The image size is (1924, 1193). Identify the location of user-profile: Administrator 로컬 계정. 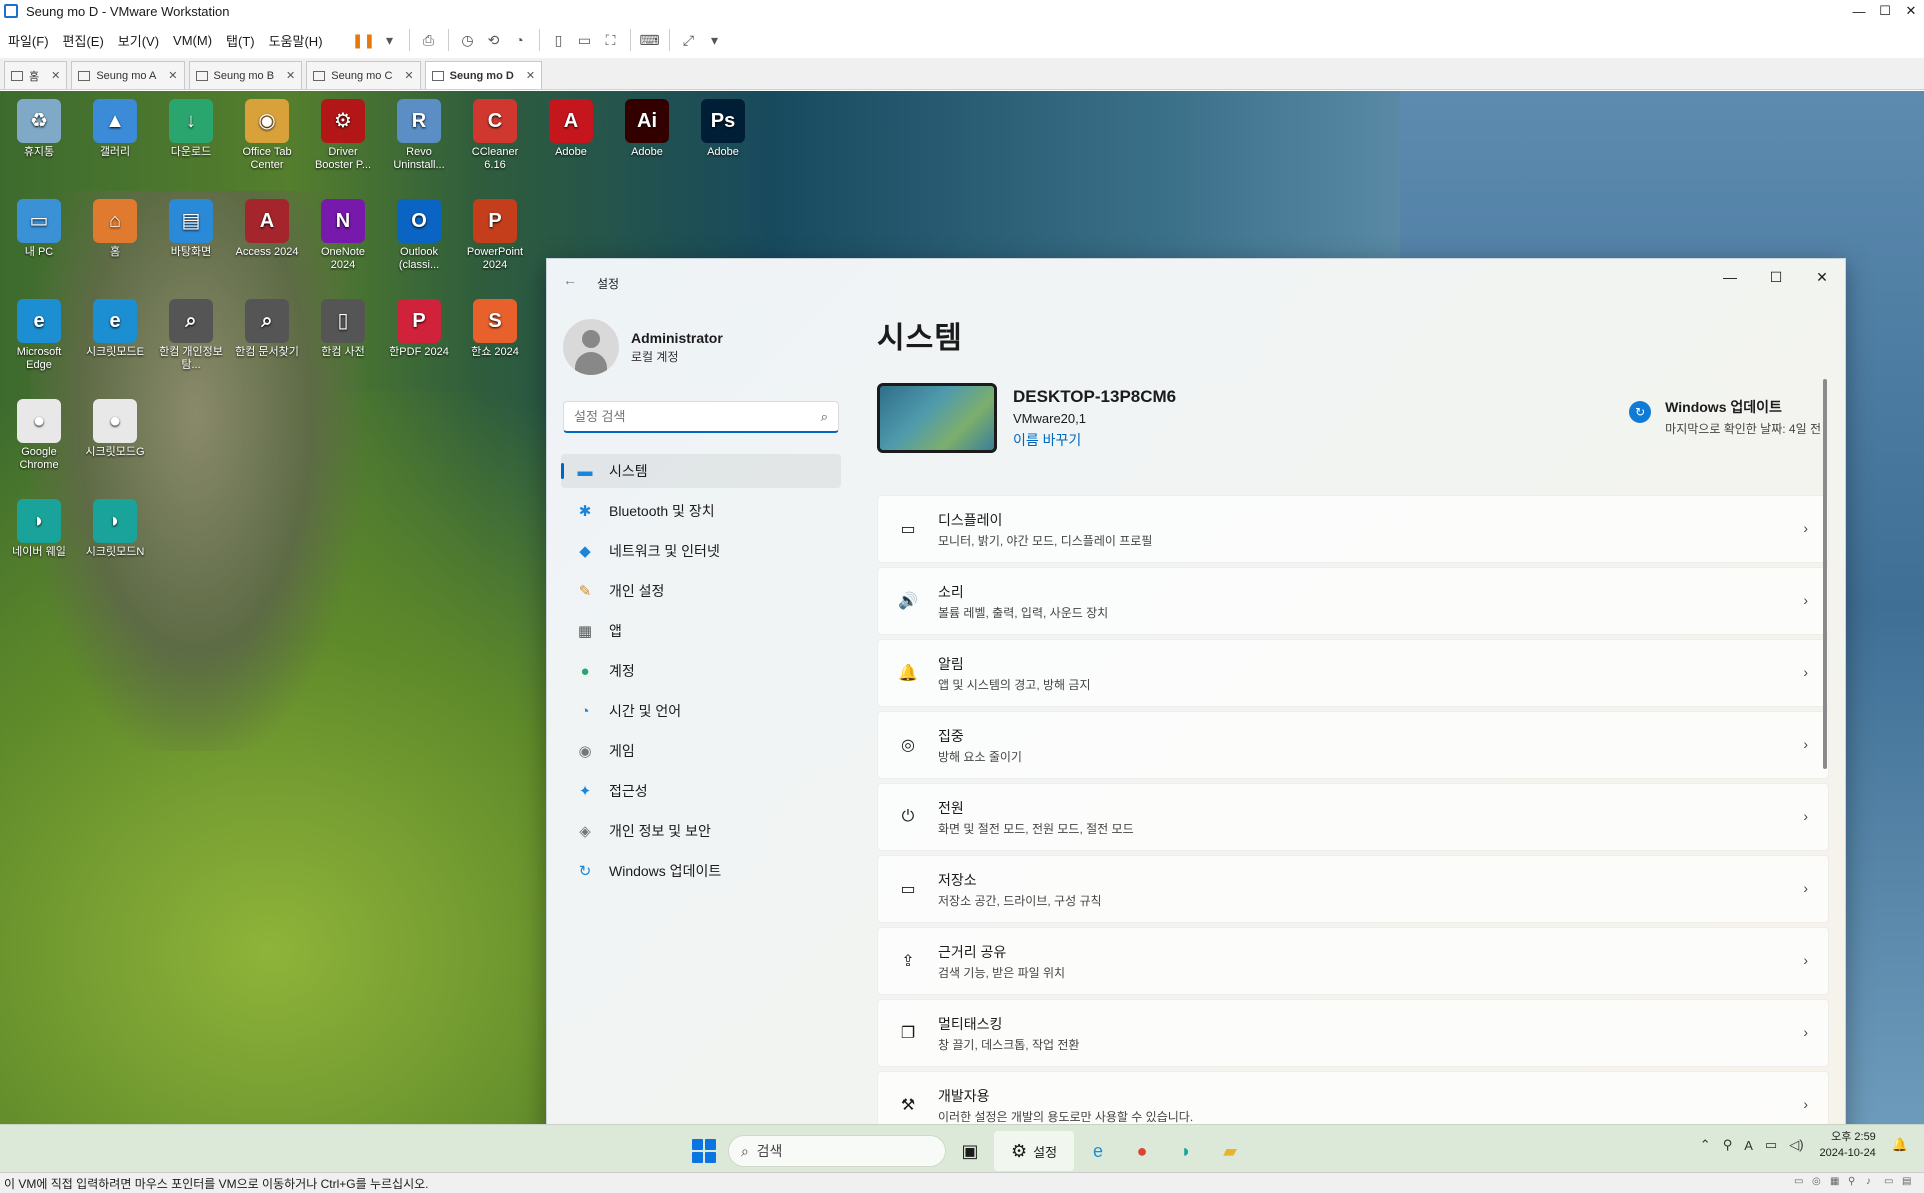
(643, 347).